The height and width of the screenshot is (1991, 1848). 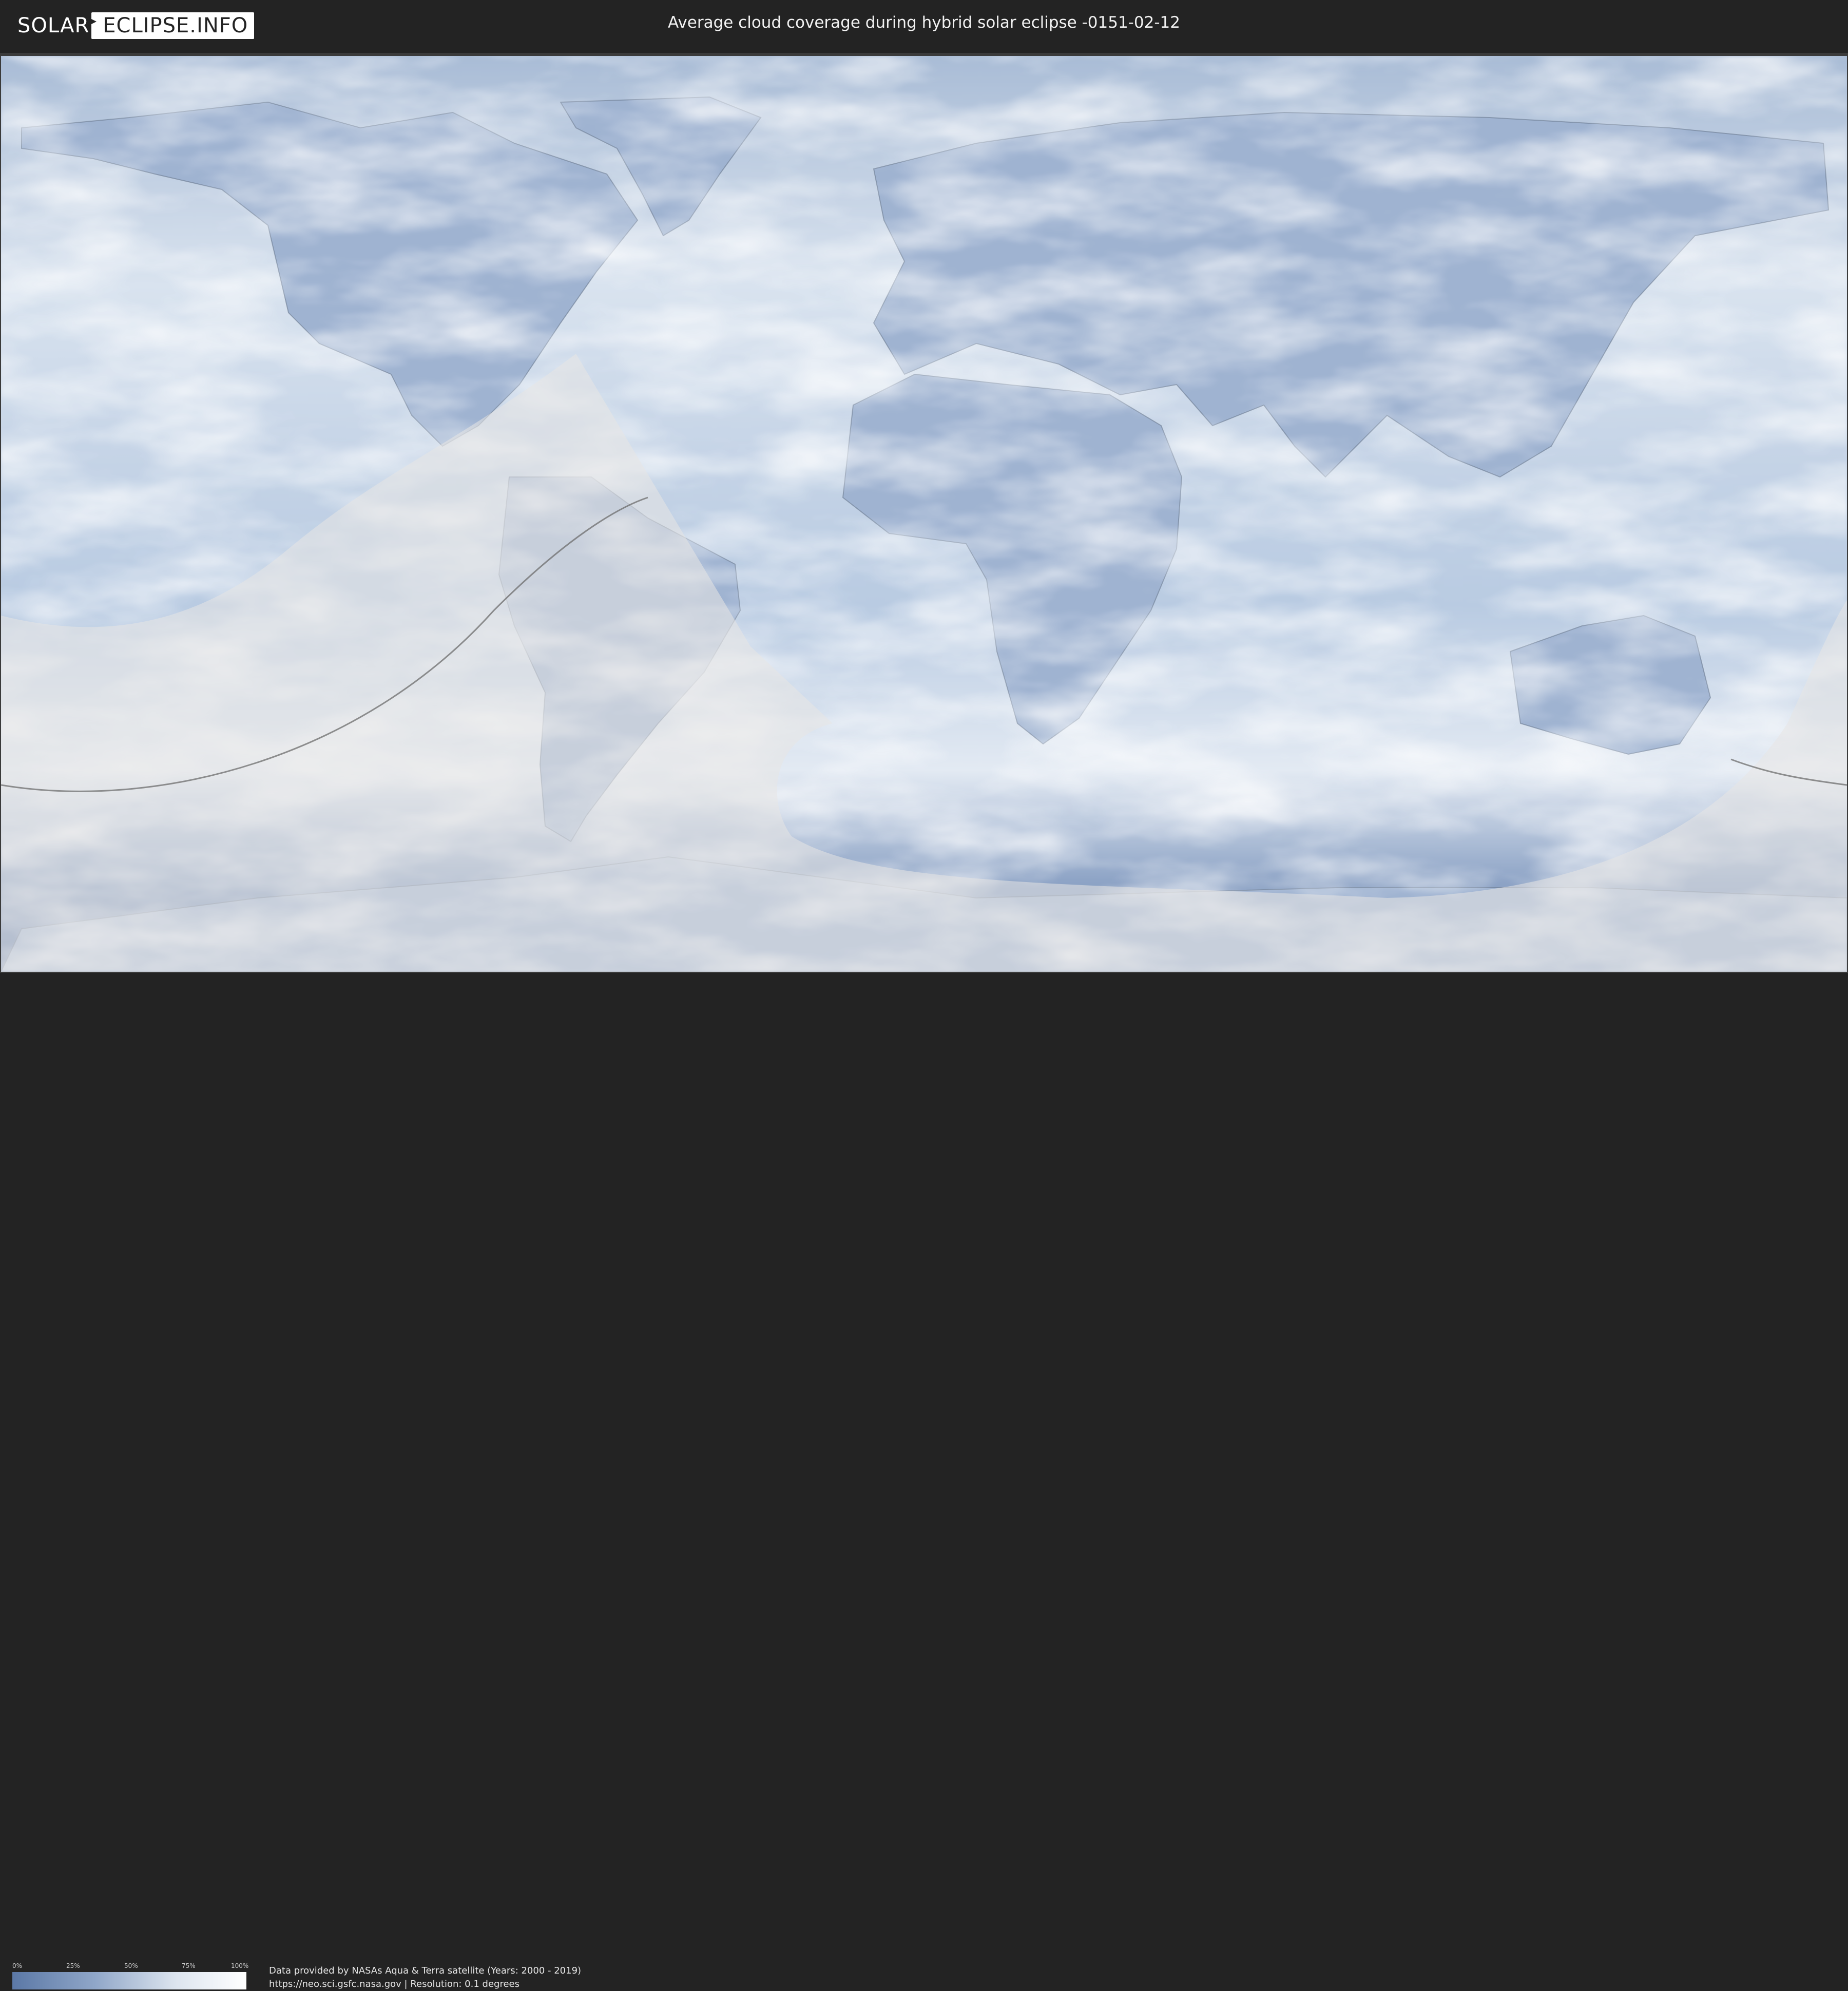 I want to click on legend-color-bar, so click(x=129, y=1981).